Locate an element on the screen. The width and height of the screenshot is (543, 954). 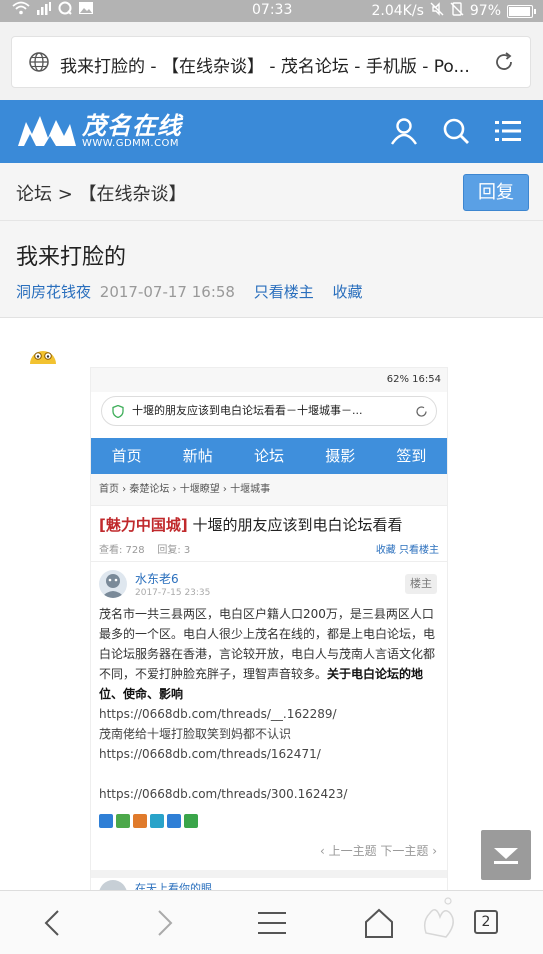
logo-text-cn: 茂名在线 is located at coordinates (132, 126).